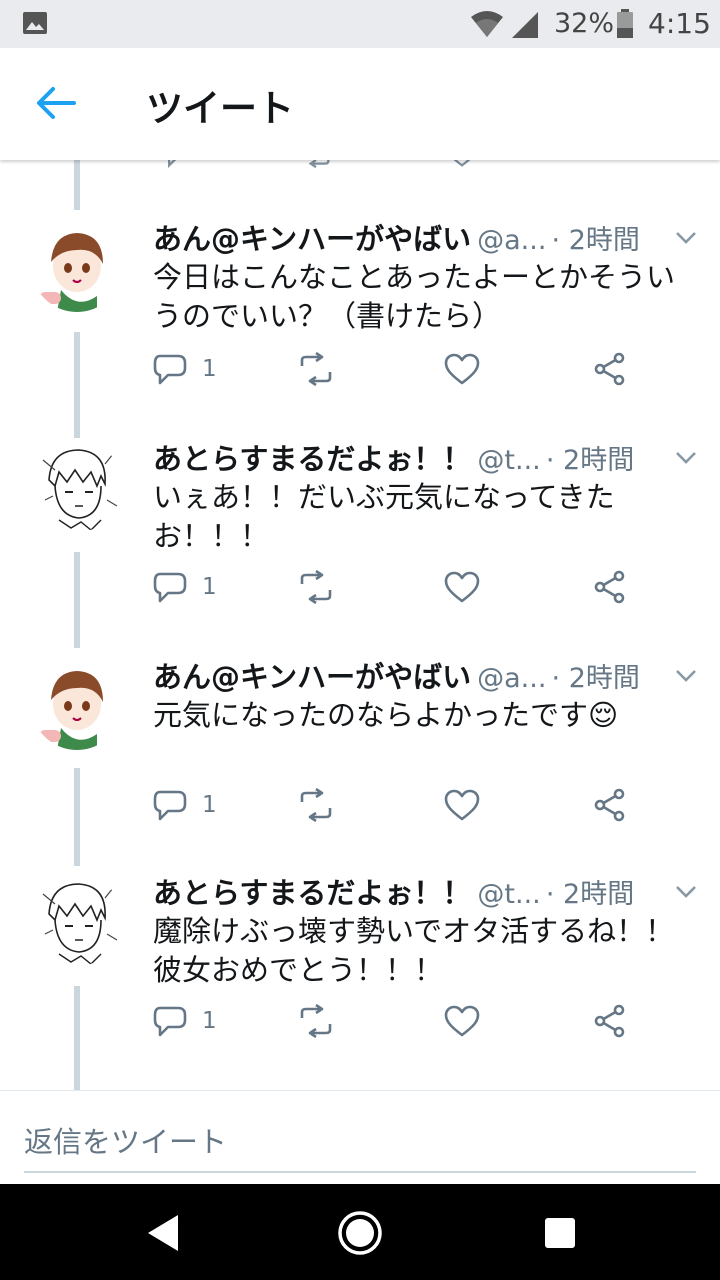 This screenshot has height=1280, width=720. I want to click on system-nav-bar, so click(360, 1232).